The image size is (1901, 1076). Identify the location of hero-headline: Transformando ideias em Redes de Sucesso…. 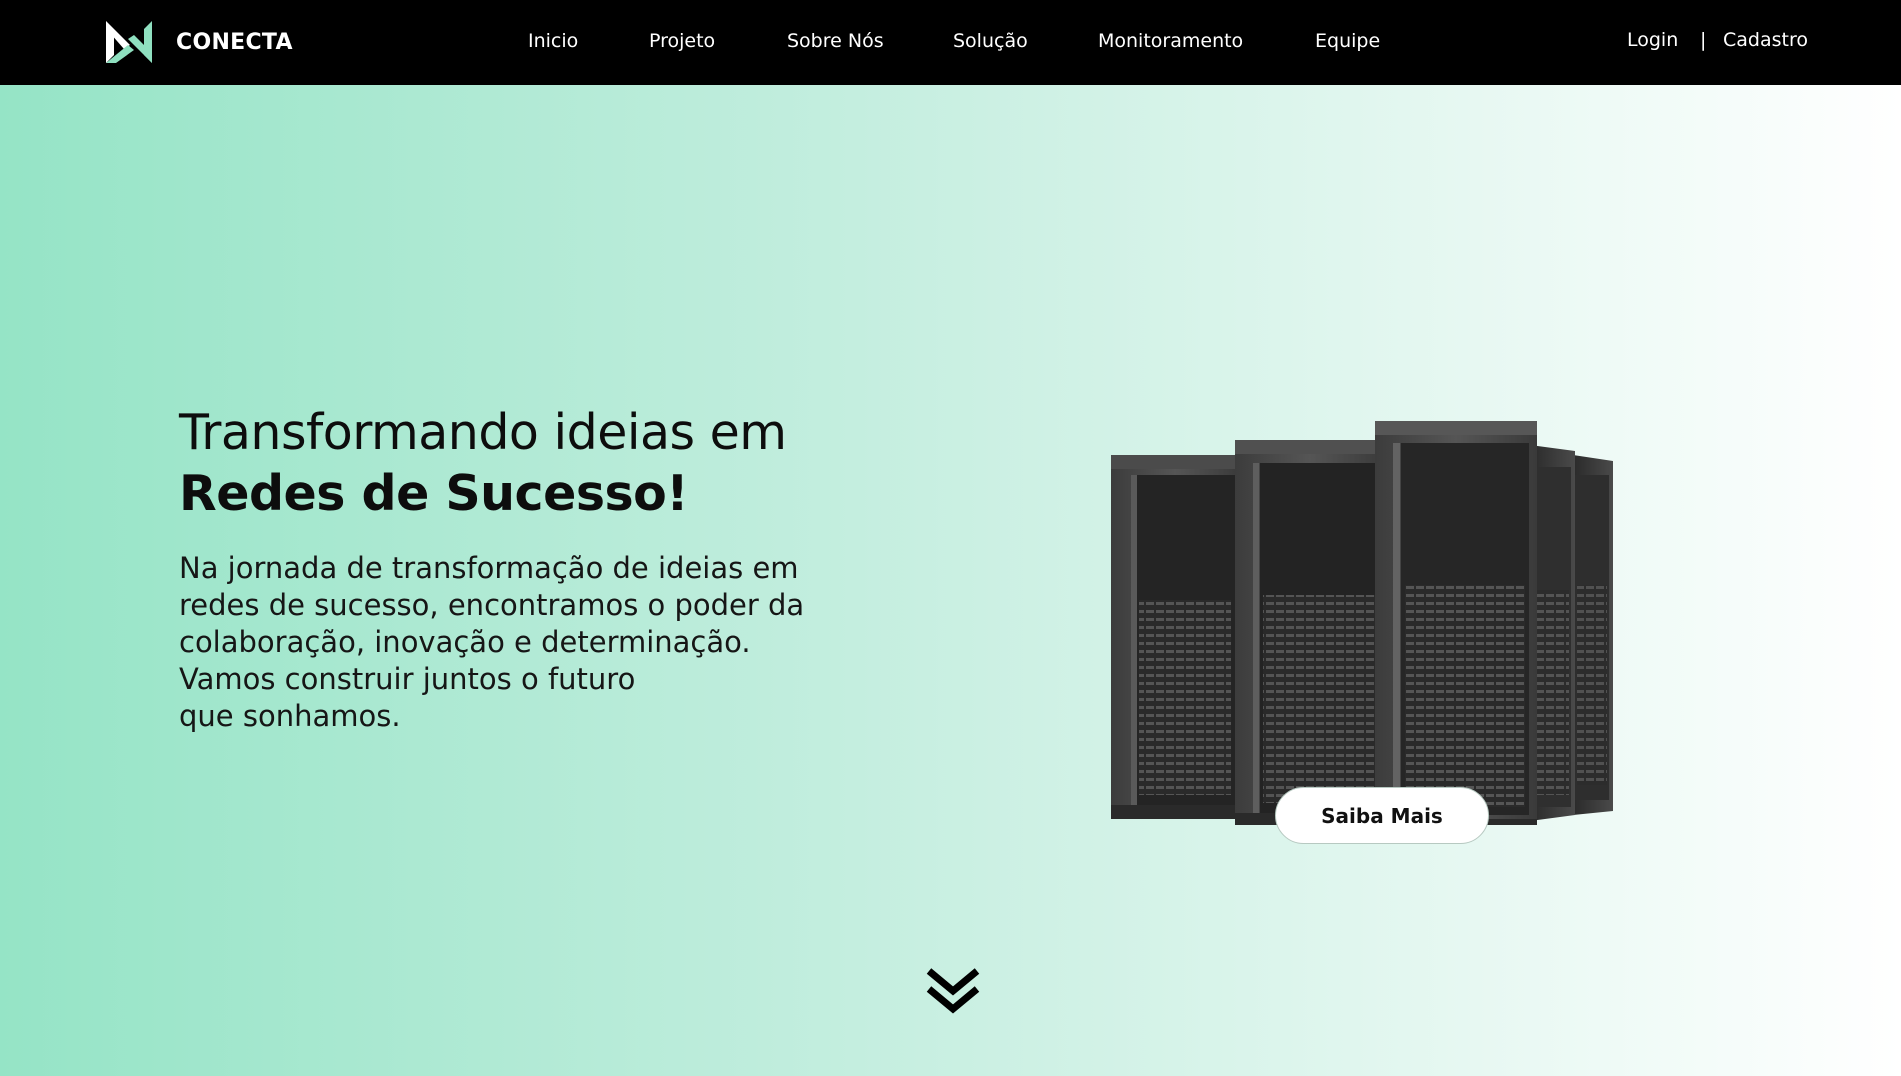
(483, 464).